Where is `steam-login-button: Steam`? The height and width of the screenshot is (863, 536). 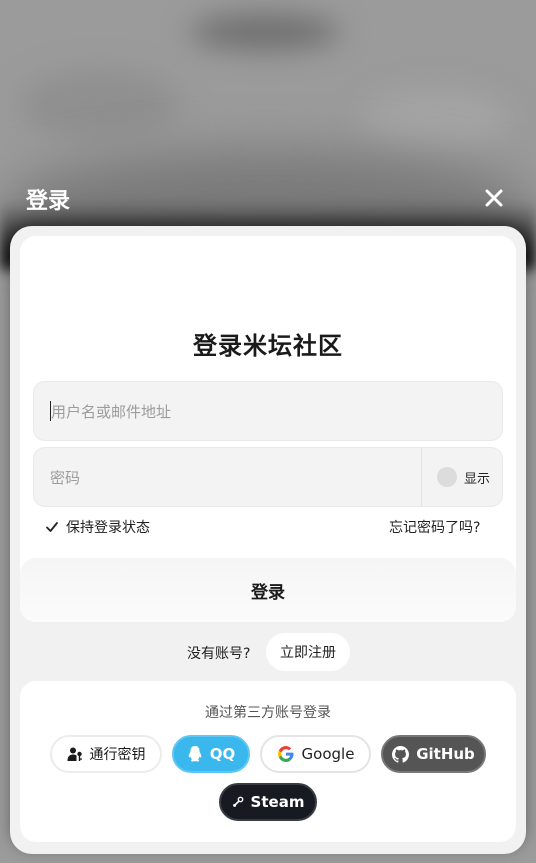 steam-login-button: Steam is located at coordinates (268, 802).